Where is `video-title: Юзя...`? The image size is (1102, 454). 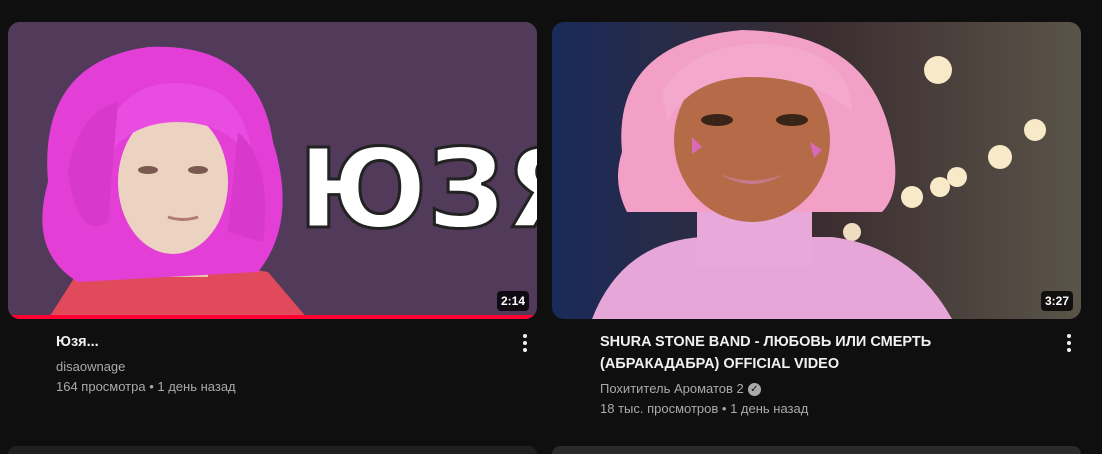 video-title: Юзя... is located at coordinates (276, 342).